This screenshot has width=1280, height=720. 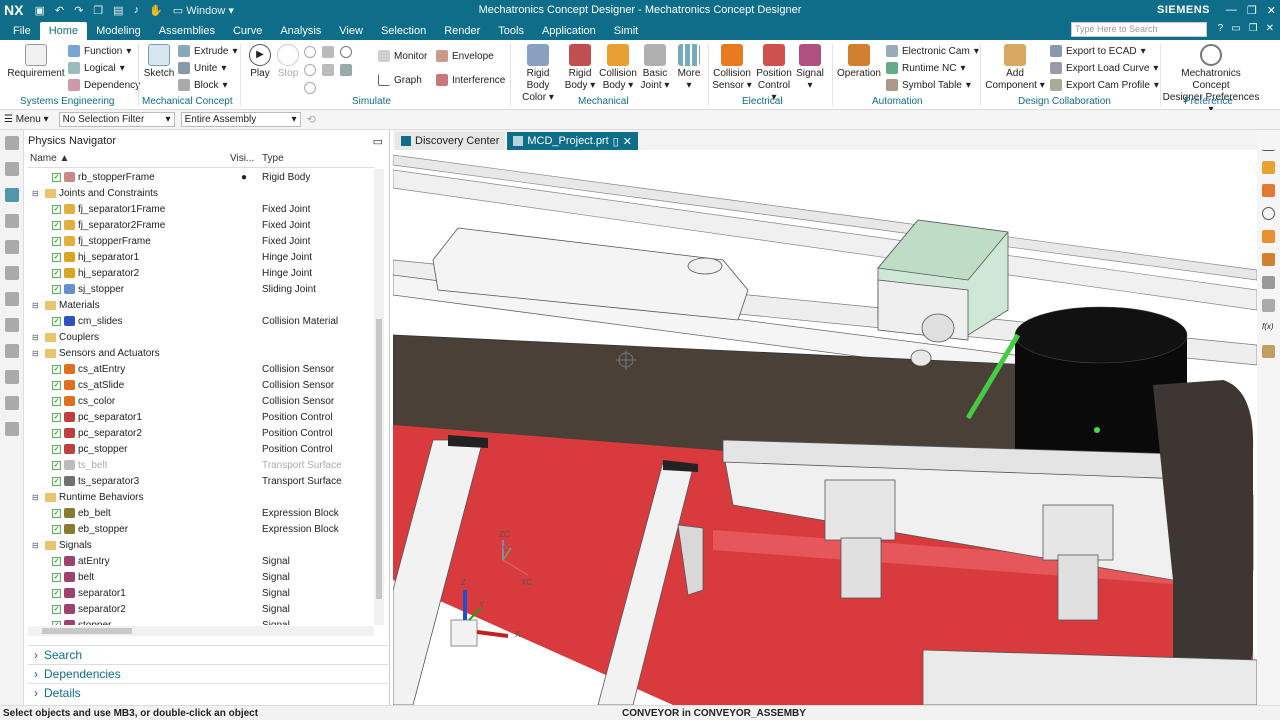 I want to click on operation-button: Operation, so click(x=859, y=62).